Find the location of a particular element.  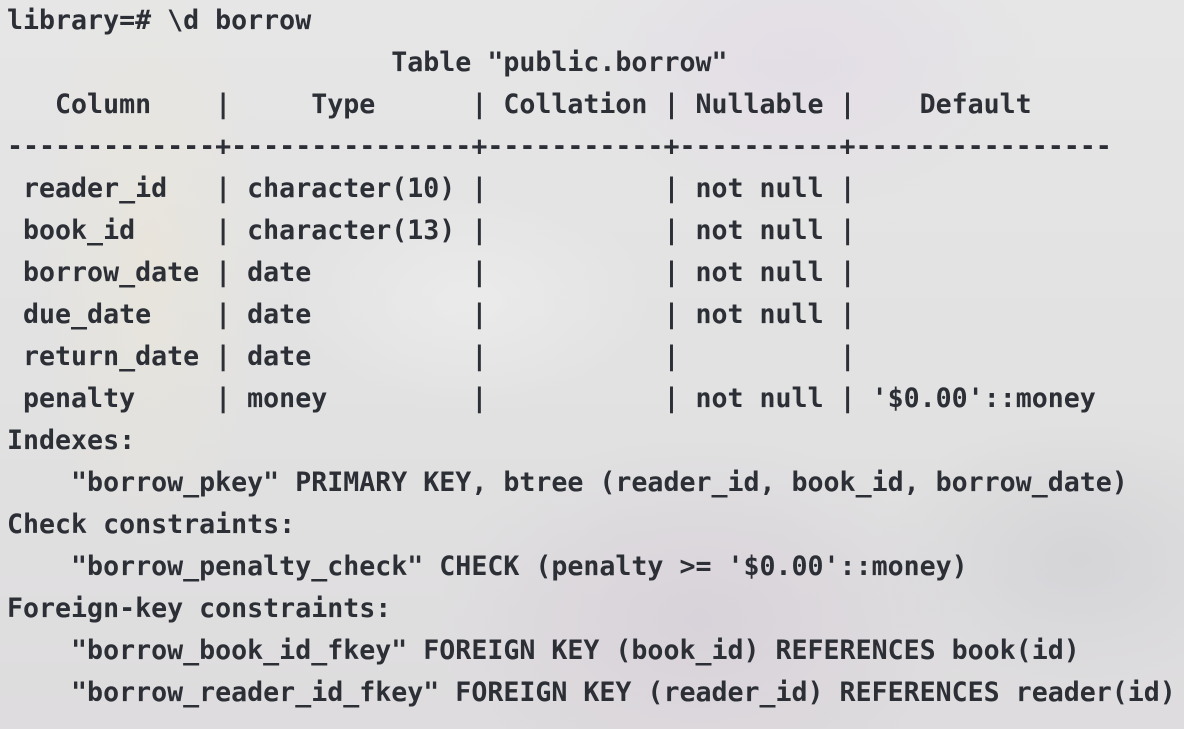

cell-default: | '$0.00'::money is located at coordinates (967, 398).